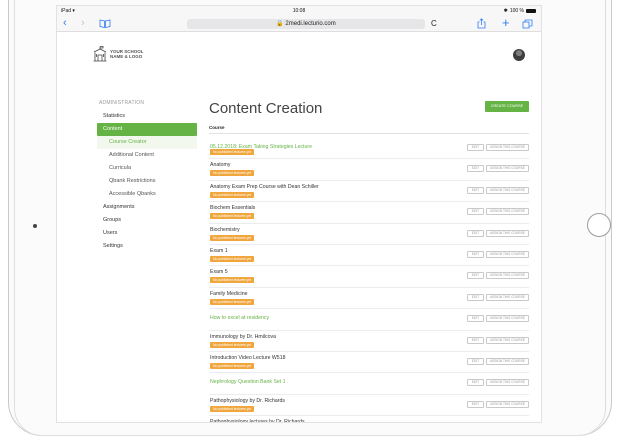 The width and height of the screenshot is (620, 440). I want to click on course-title: Exam 5, so click(219, 272).